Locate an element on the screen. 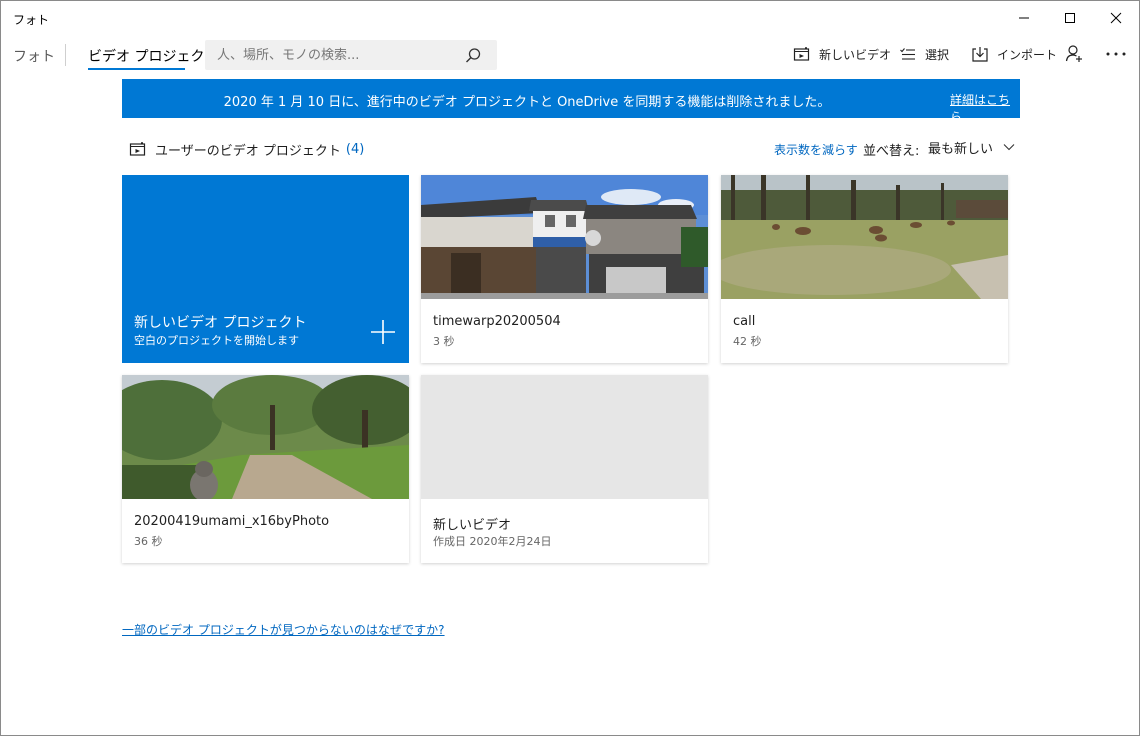  add-account-icon is located at coordinates (1073, 53).